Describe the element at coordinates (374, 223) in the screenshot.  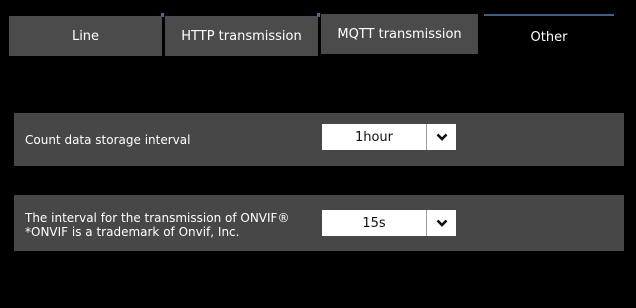
I see `onvif-interval-value: 15s` at that location.